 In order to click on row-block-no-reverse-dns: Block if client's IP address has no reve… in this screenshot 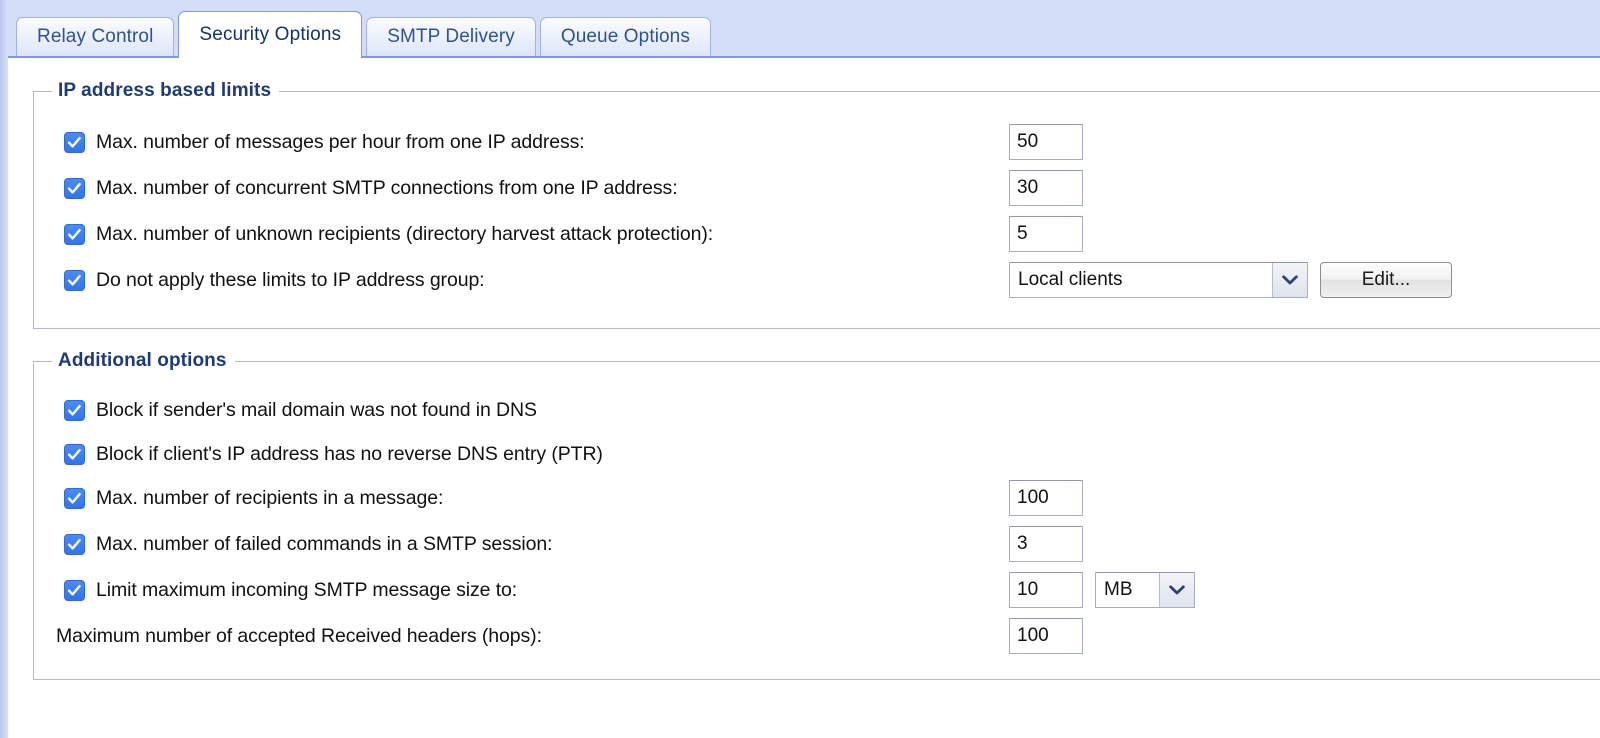, I will do `click(817, 454)`.